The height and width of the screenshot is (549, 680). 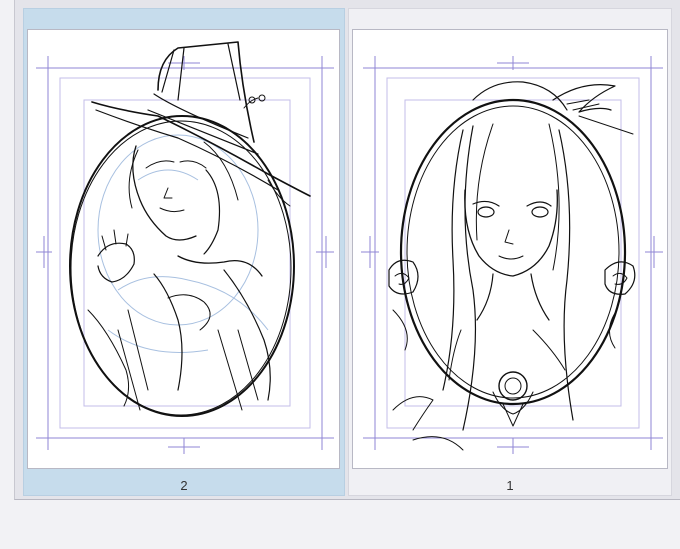 What do you see at coordinates (510, 485) in the screenshot?
I see `page-number-label: 1` at bounding box center [510, 485].